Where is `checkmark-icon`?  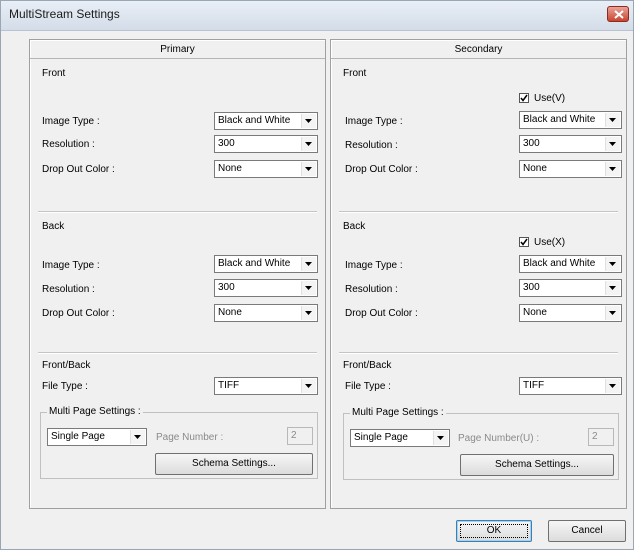 checkmark-icon is located at coordinates (524, 242).